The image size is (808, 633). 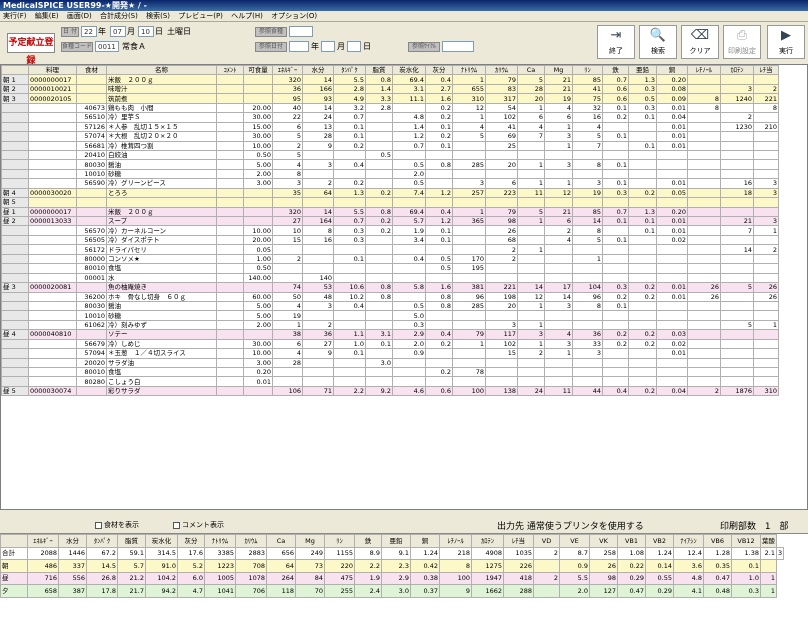 What do you see at coordinates (158, 16) in the screenshot?
I see `menu-search: 検索(S)` at bounding box center [158, 16].